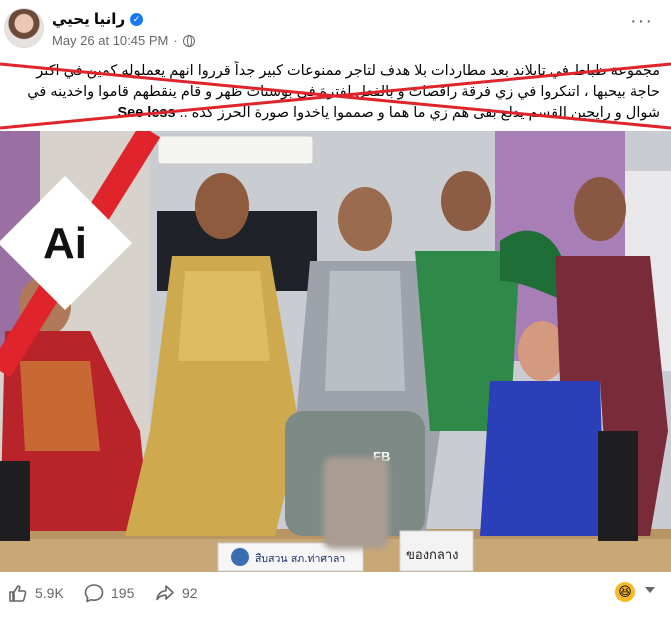 Image resolution: width=671 pixels, height=621 pixels. What do you see at coordinates (235, 150) in the screenshot?
I see `air-conditioner` at bounding box center [235, 150].